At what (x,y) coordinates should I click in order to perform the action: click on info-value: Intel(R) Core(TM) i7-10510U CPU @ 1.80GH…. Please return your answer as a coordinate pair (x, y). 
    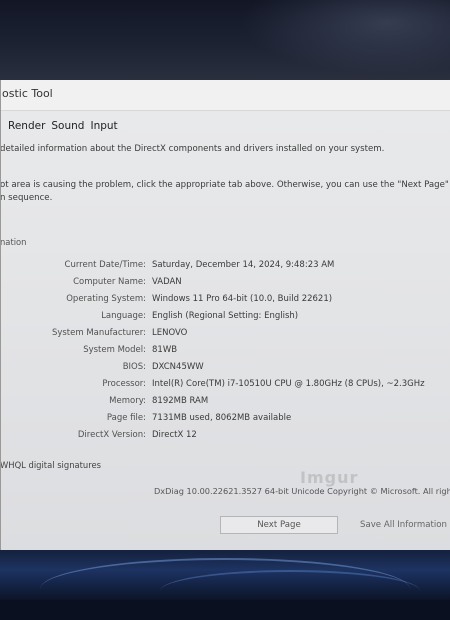
    Looking at the image, I should click on (288, 383).